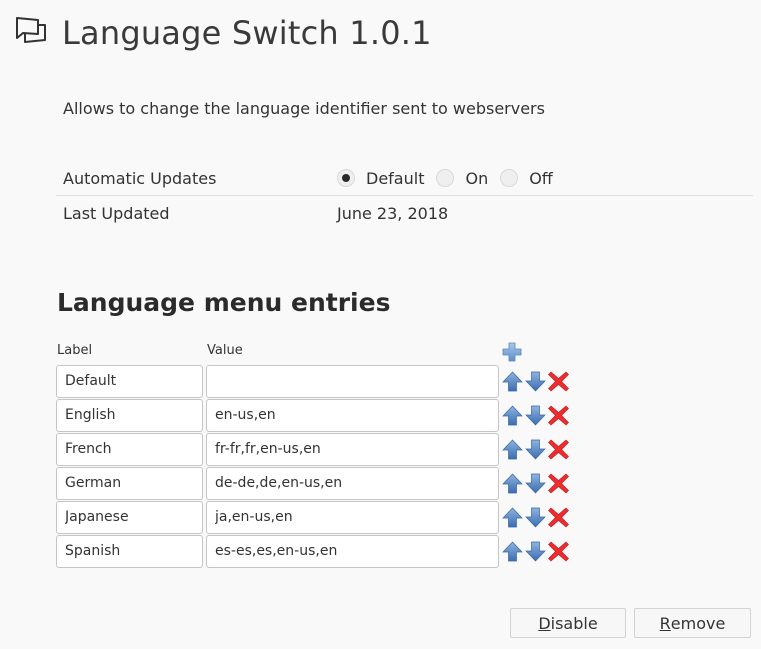 This screenshot has width=761, height=649. I want to click on plus-icon, so click(512, 352).